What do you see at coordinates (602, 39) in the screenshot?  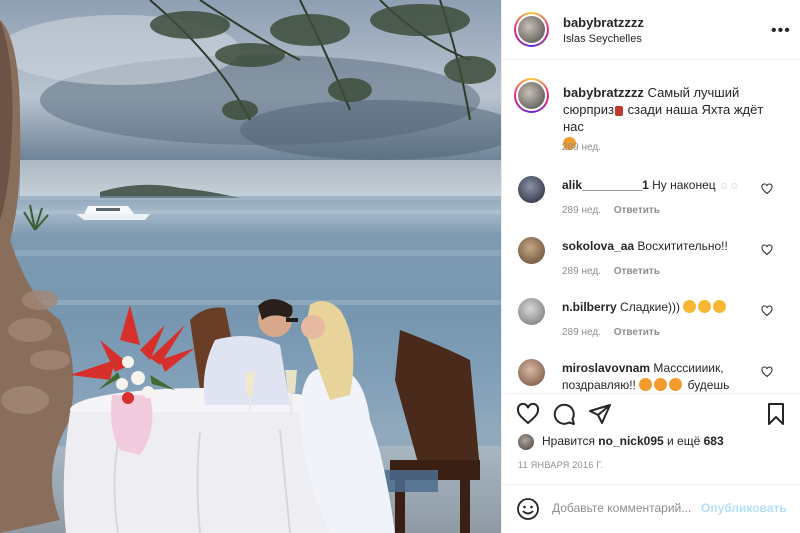 I see `header-location: Islas Seychelles` at bounding box center [602, 39].